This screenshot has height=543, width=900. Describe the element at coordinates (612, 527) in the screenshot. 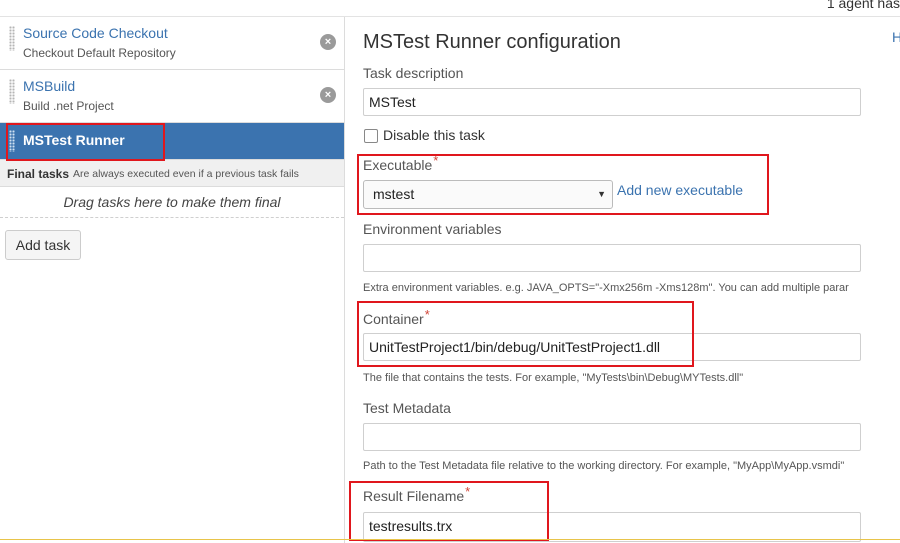

I see `result-filename-input: testresults.trx` at that location.